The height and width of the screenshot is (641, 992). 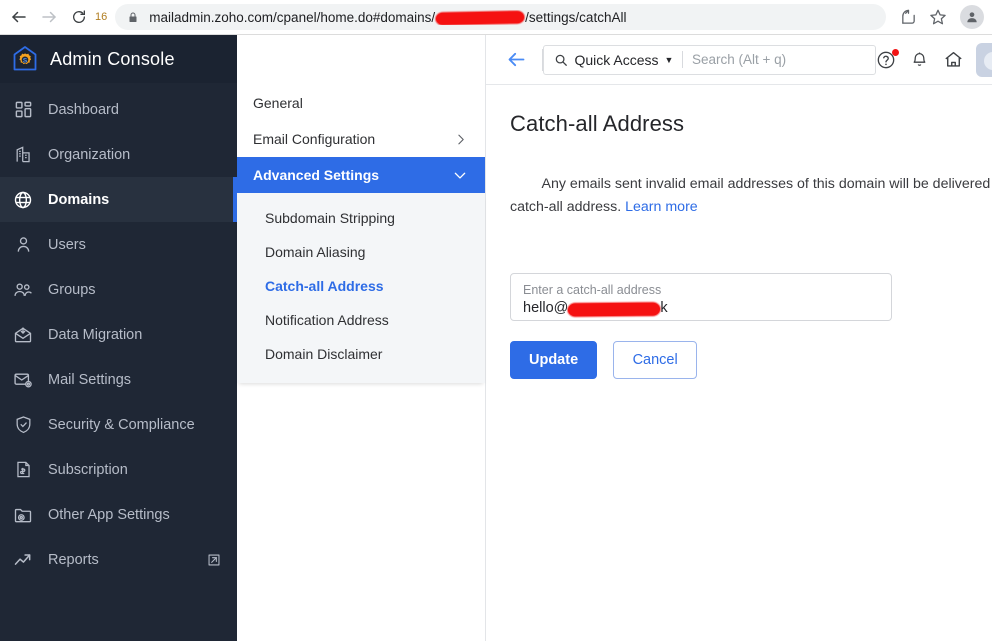 I want to click on sidebar-item-other-app-settings: Other App Settings, so click(x=118, y=514).